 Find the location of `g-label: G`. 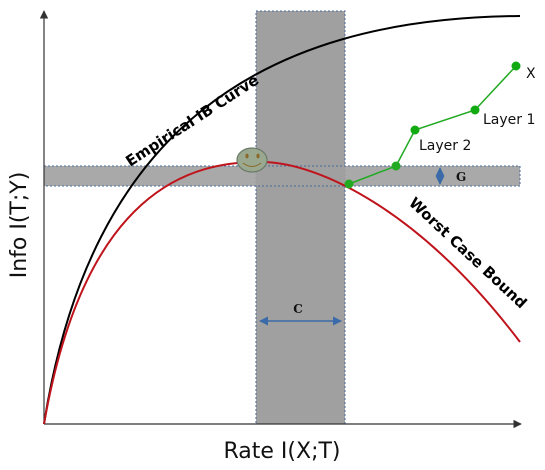

g-label: G is located at coordinates (461, 177).